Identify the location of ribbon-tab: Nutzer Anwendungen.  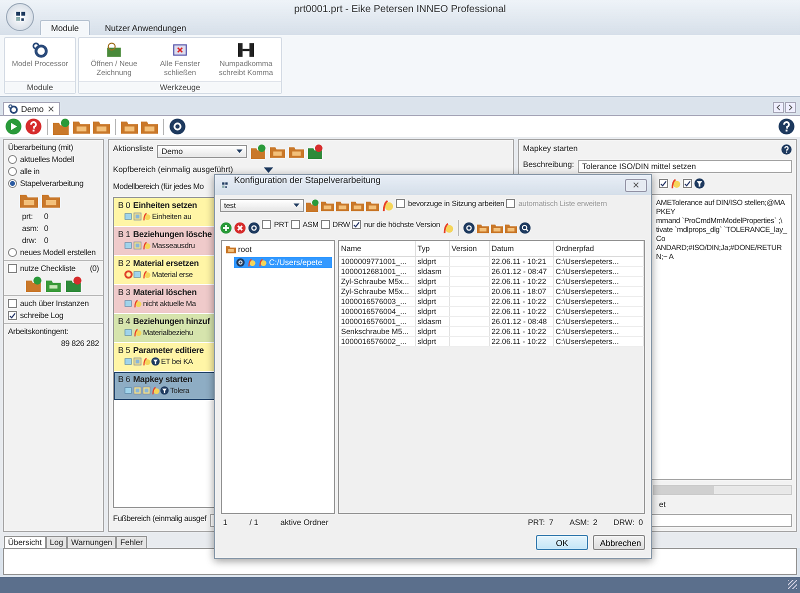
(146, 27).